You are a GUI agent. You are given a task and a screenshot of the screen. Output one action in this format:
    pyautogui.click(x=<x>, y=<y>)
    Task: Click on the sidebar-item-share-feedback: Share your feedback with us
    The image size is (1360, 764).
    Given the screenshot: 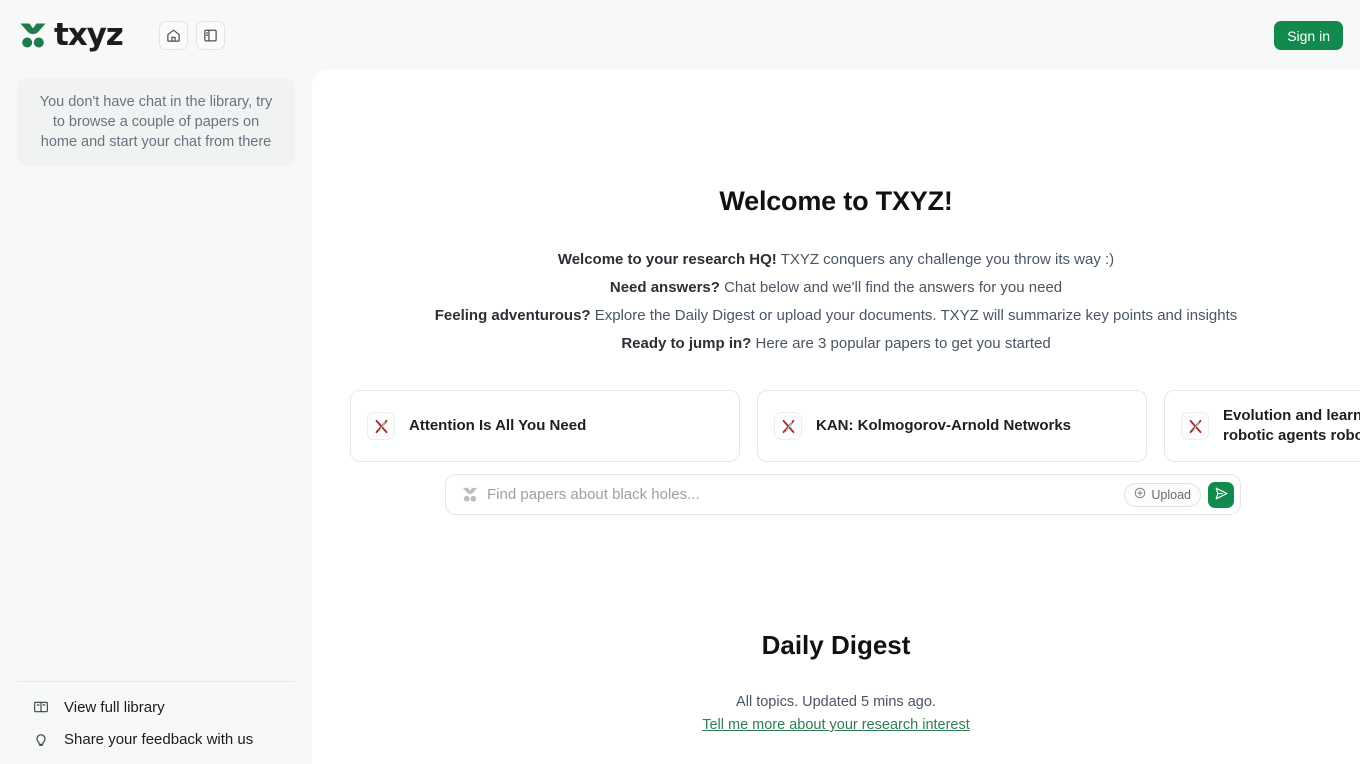 What is the action you would take?
    pyautogui.click(x=156, y=739)
    